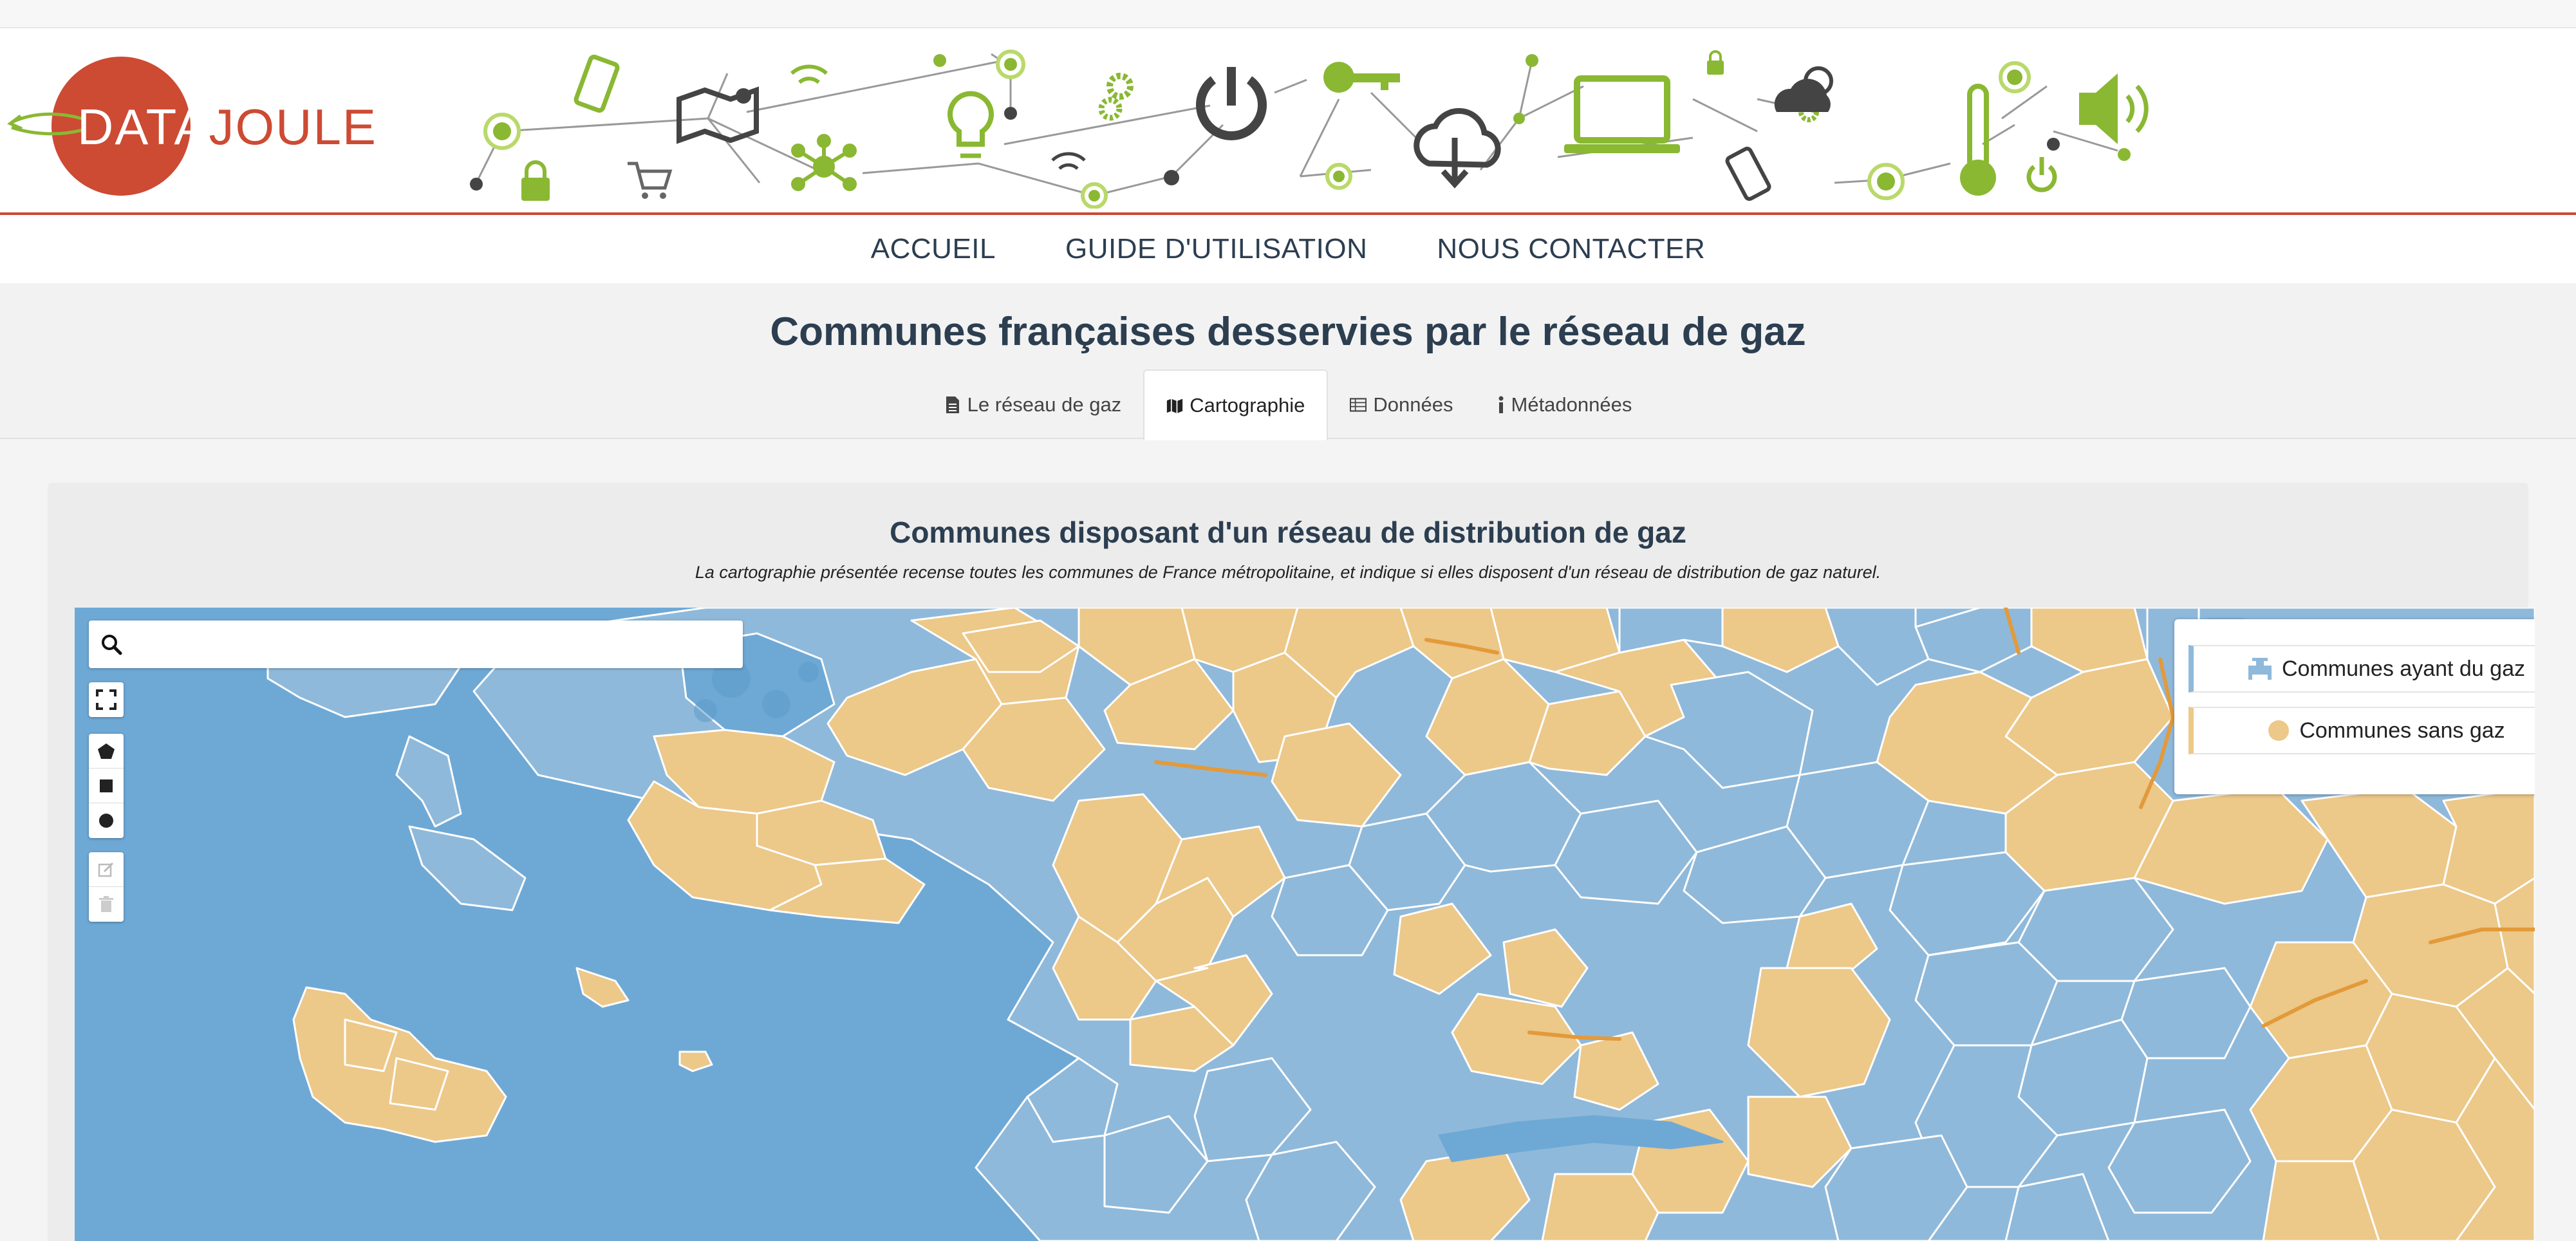 Image resolution: width=2576 pixels, height=1241 pixels. I want to click on fullscreen-control, so click(106, 700).